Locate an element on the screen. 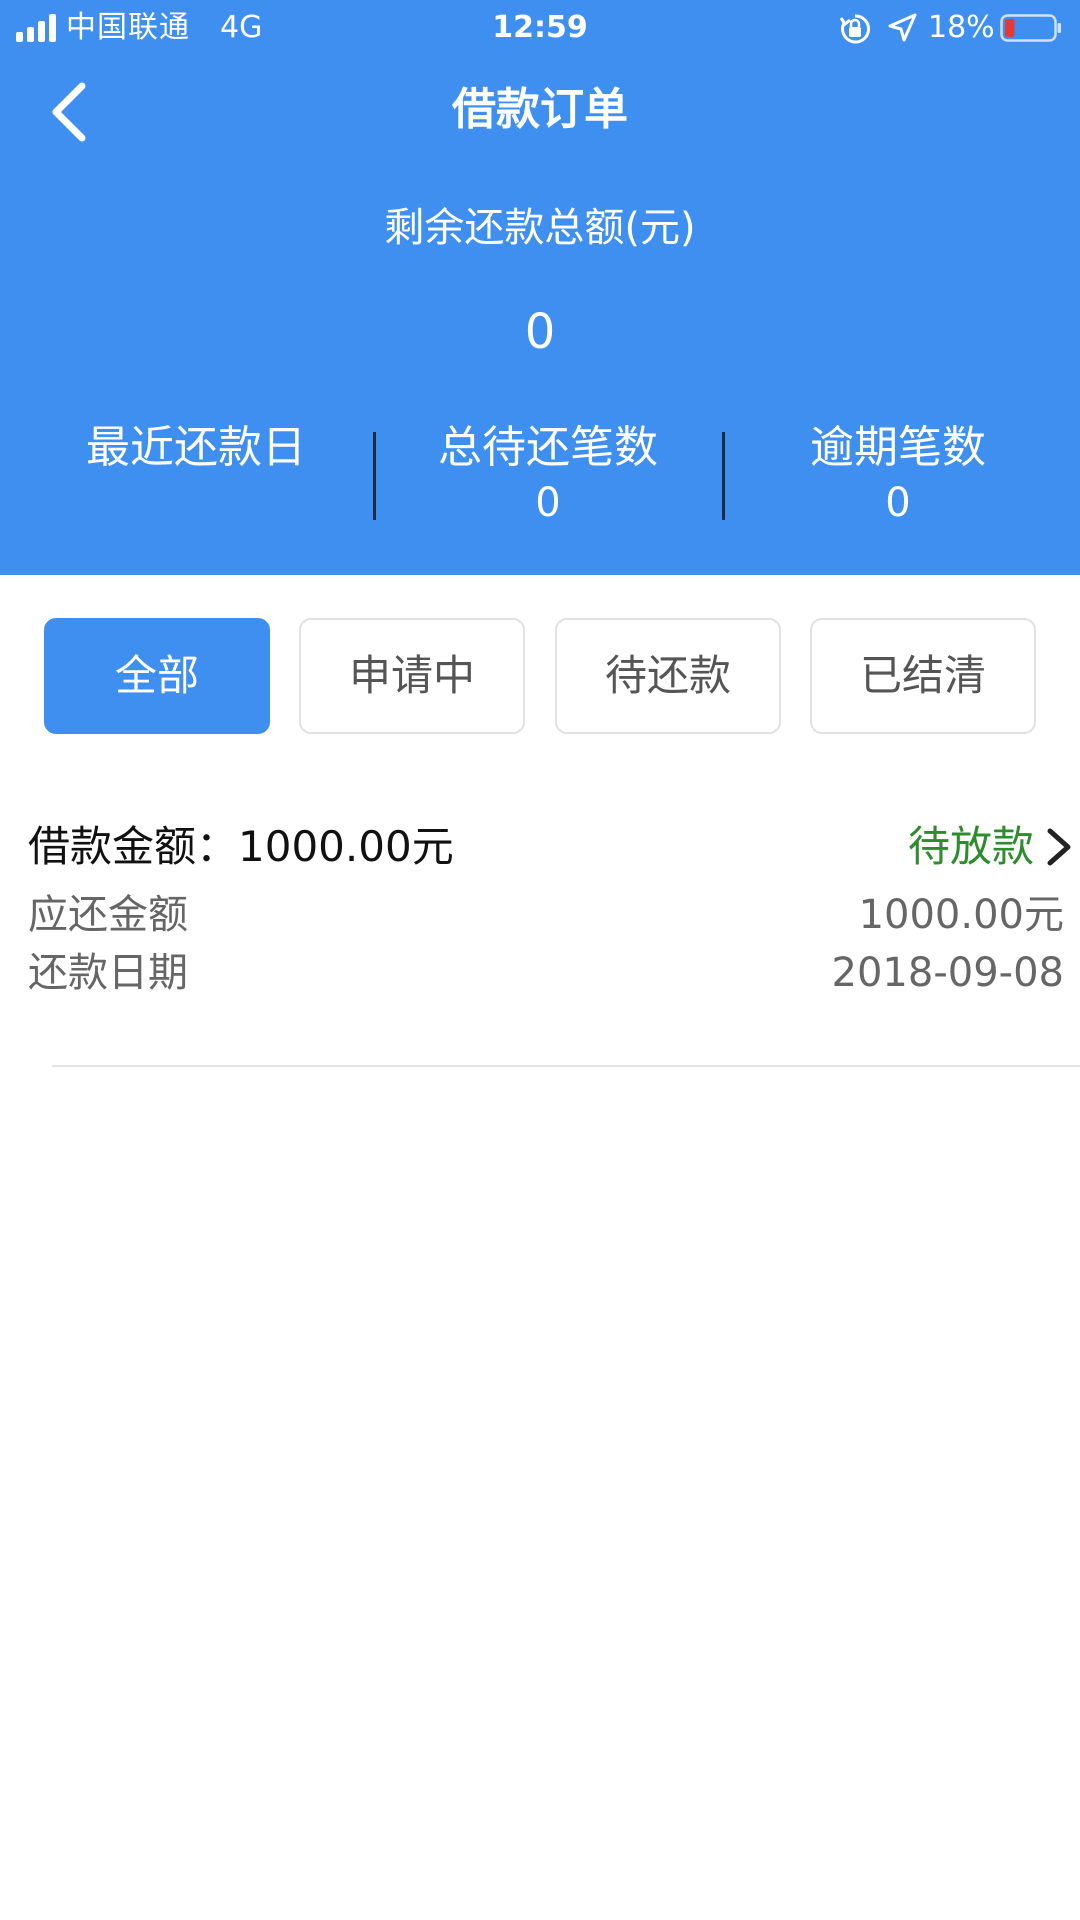 This screenshot has width=1080, height=1920. remaining-total-label: 剩余还款总额(元) is located at coordinates (540, 228).